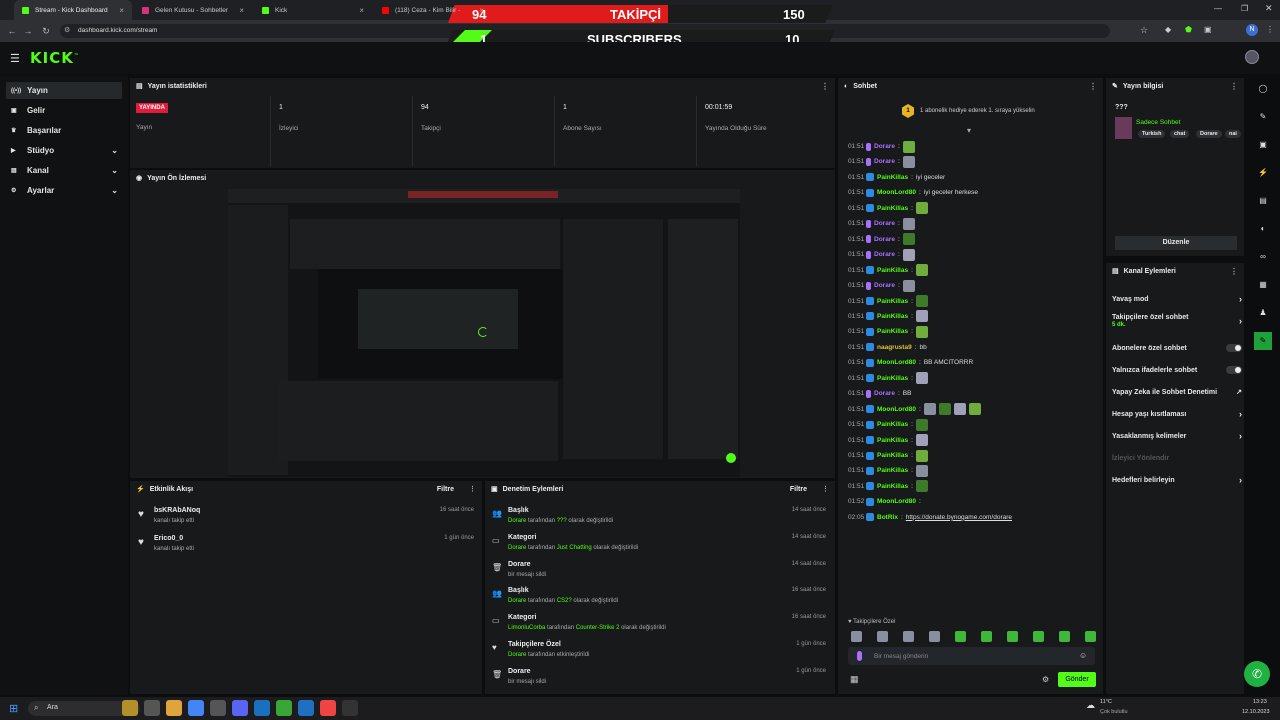 The image size is (1280, 720). I want to click on chat-message: 01:51 naagrusta9: bb, so click(887, 347).